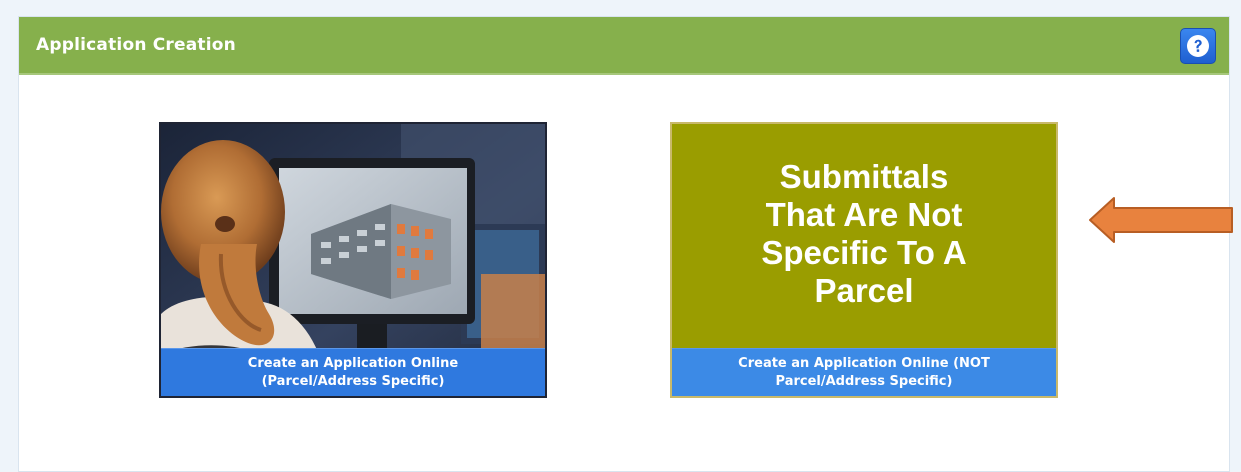  What do you see at coordinates (864, 381) in the screenshot?
I see `tile-caption-line2: Parcel/Address Specific)` at bounding box center [864, 381].